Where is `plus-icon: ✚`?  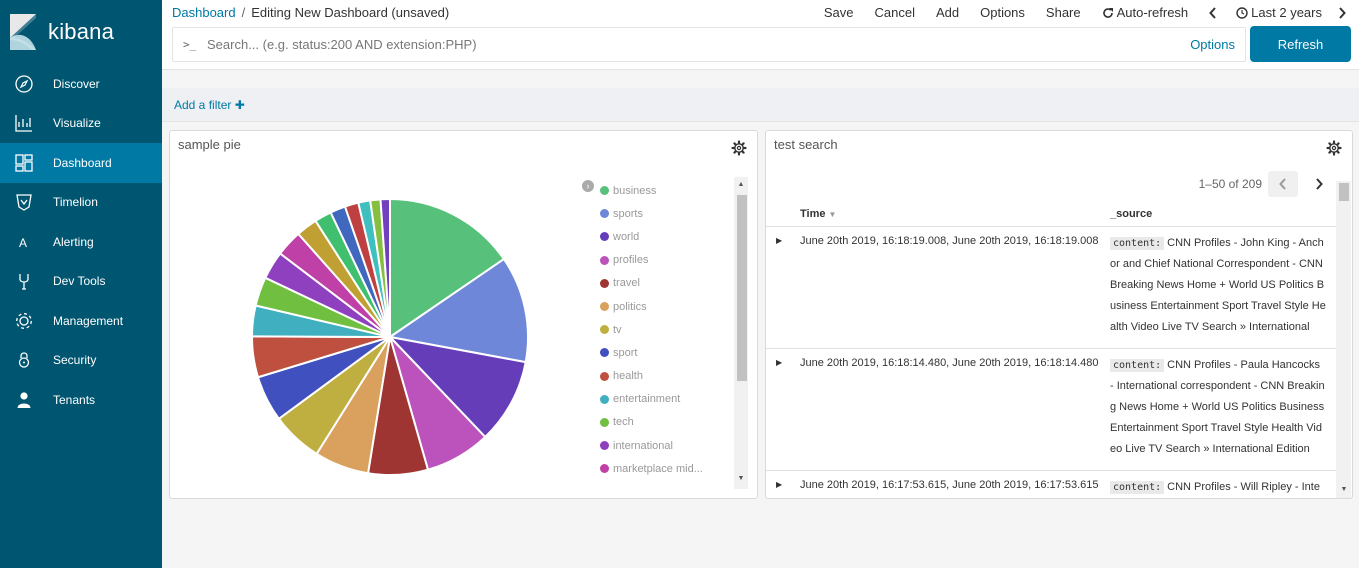 plus-icon: ✚ is located at coordinates (239, 105).